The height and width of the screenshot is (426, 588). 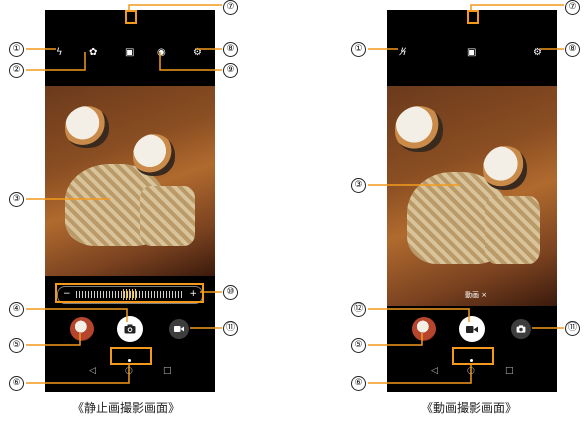 What do you see at coordinates (230, 70) in the screenshot?
I see `callout-9: ⑨` at bounding box center [230, 70].